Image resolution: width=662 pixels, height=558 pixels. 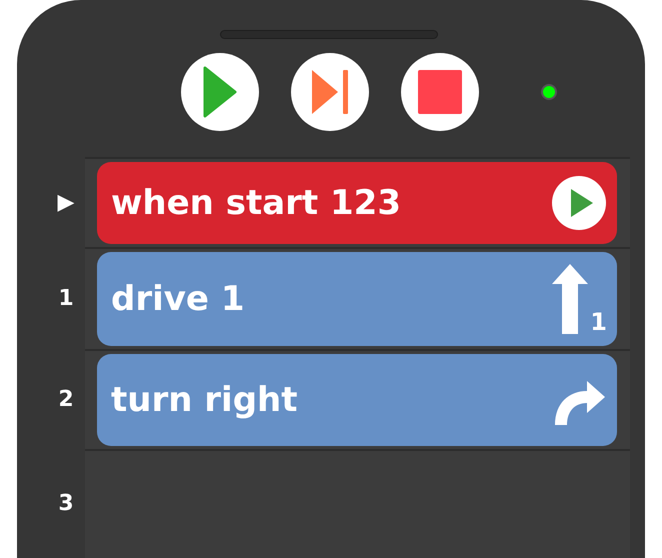 I want to click on block-label: drive 1, so click(x=177, y=299).